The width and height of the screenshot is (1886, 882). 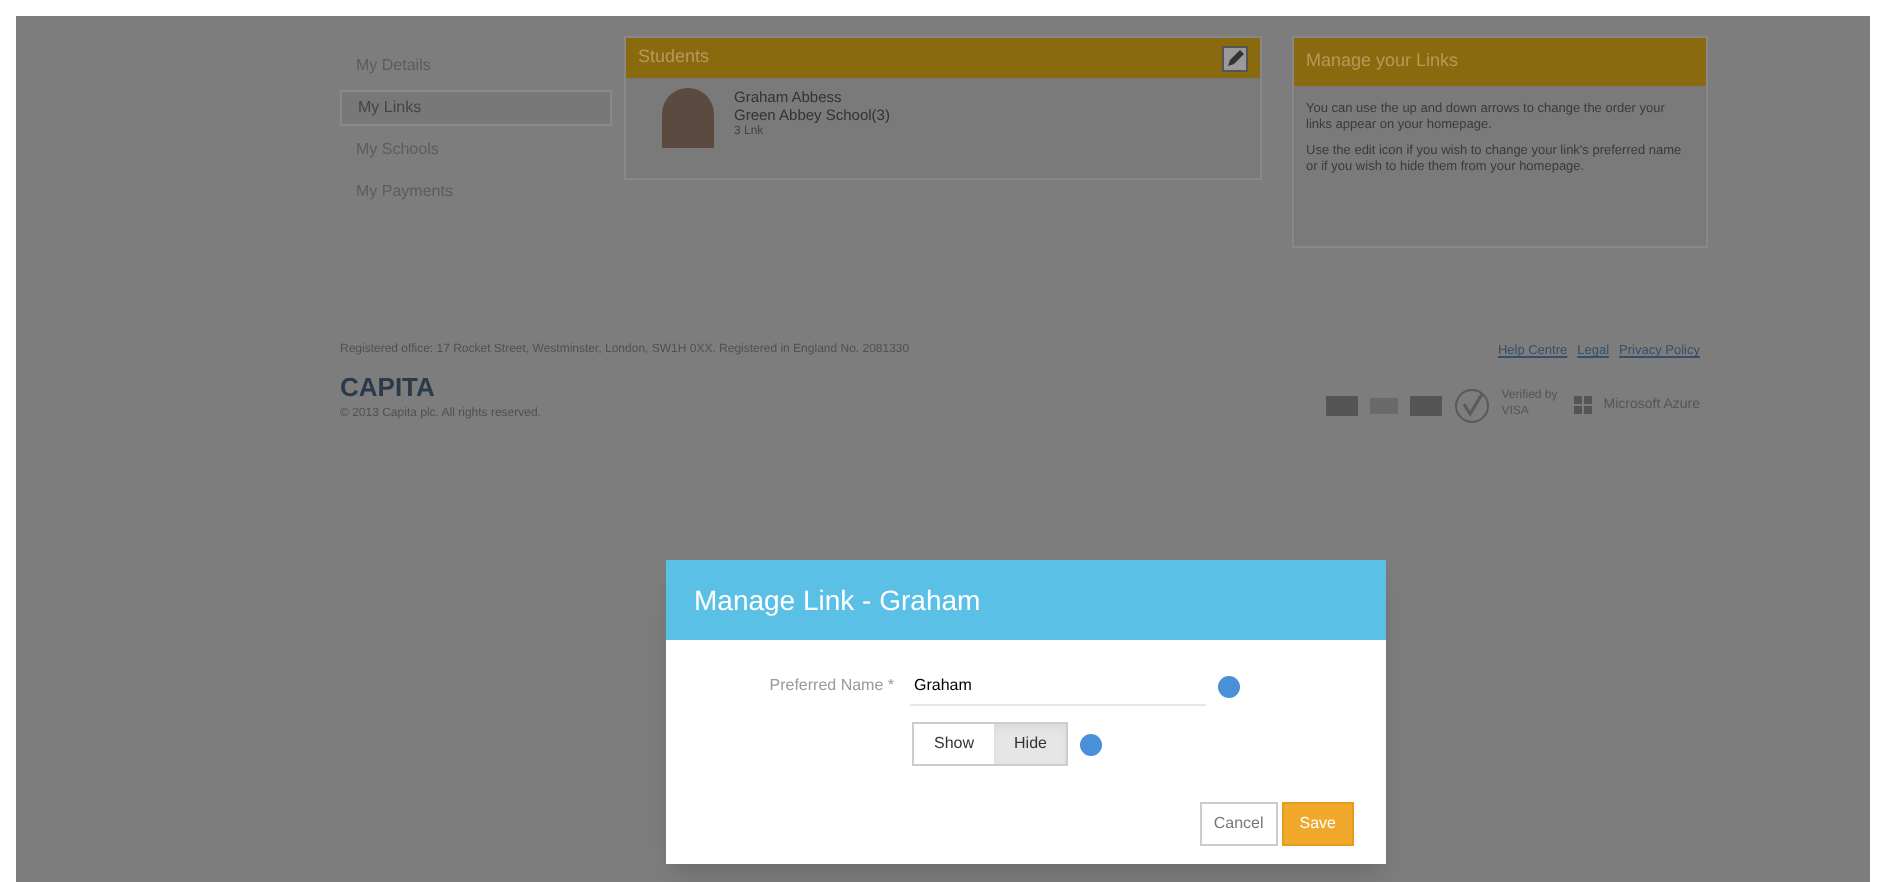 What do you see at coordinates (1058, 686) in the screenshot?
I see `preferred-name-field: Graham` at bounding box center [1058, 686].